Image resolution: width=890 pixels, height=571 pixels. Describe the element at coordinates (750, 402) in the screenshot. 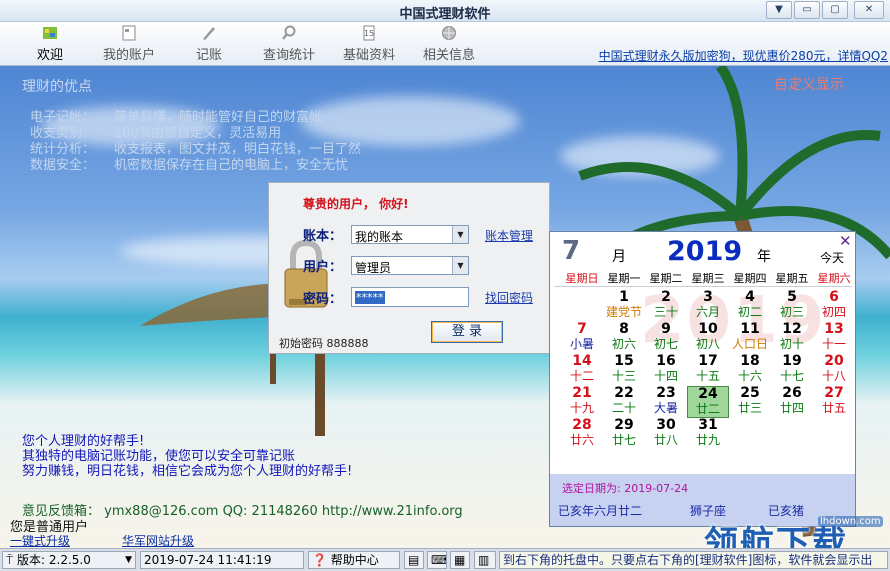

I see `calendar-day: 25 廿三` at that location.